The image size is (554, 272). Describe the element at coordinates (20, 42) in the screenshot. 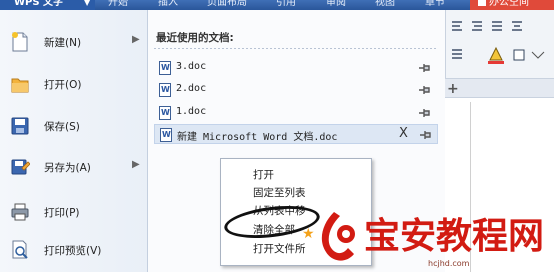

I see `new-document-icon` at that location.